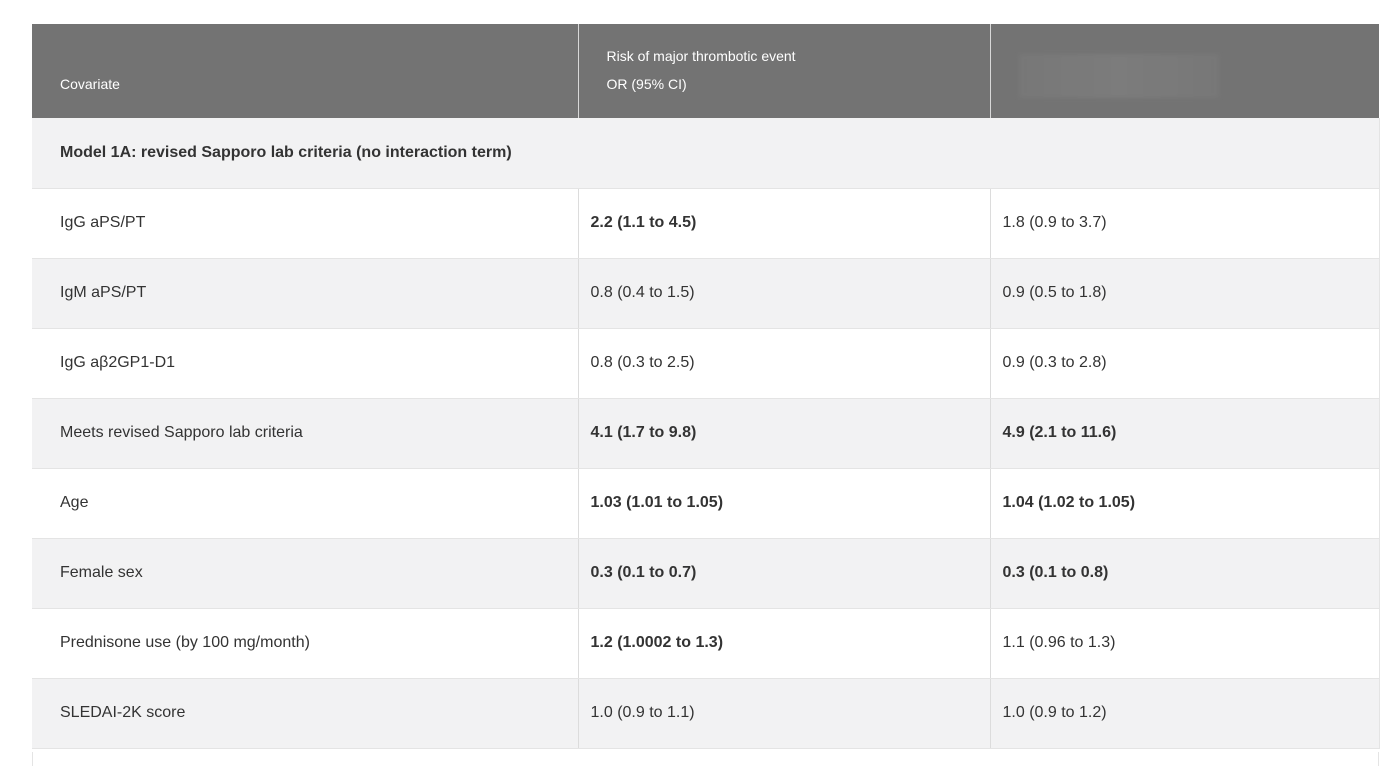  Describe the element at coordinates (1185, 643) in the screenshot. I see `cell-adjusted-or: 1.1 (0.96 to 1.3)` at that location.